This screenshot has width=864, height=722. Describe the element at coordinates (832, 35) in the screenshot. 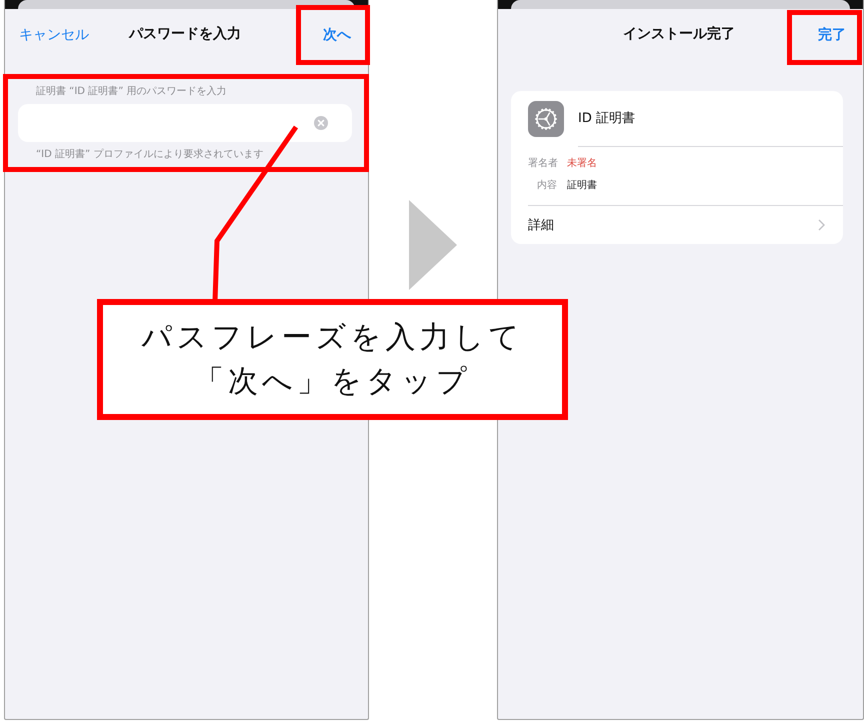

I see `done-button: 完了` at that location.